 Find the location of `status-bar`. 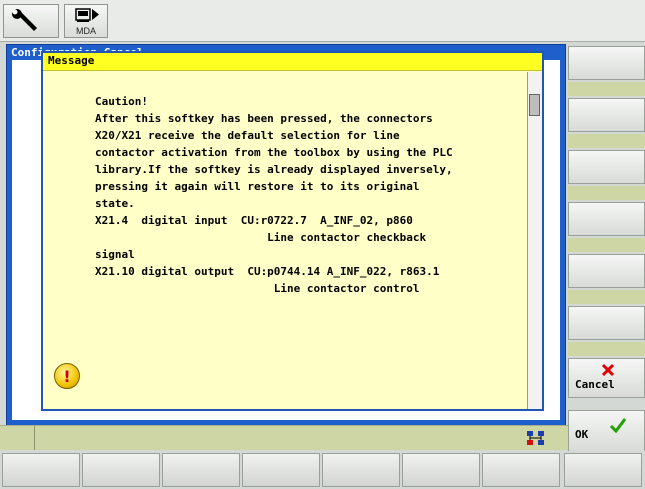

status-bar is located at coordinates (284, 437).